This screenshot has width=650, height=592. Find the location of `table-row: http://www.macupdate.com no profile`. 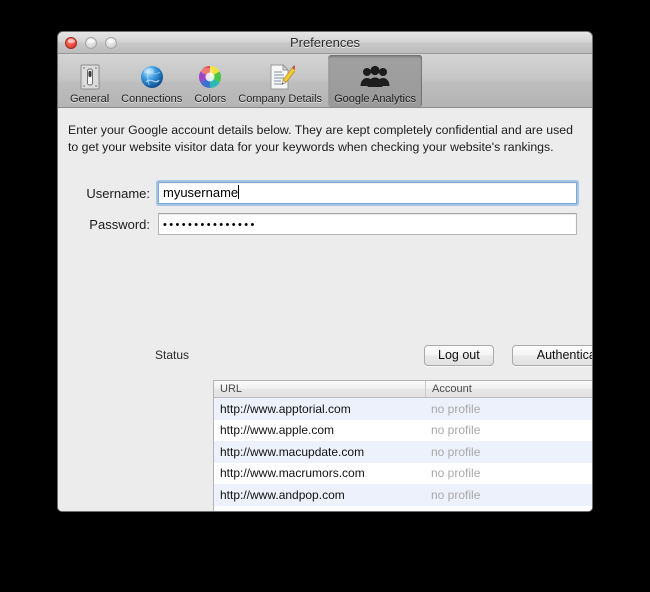

table-row: http://www.macupdate.com no profile is located at coordinates (403, 452).